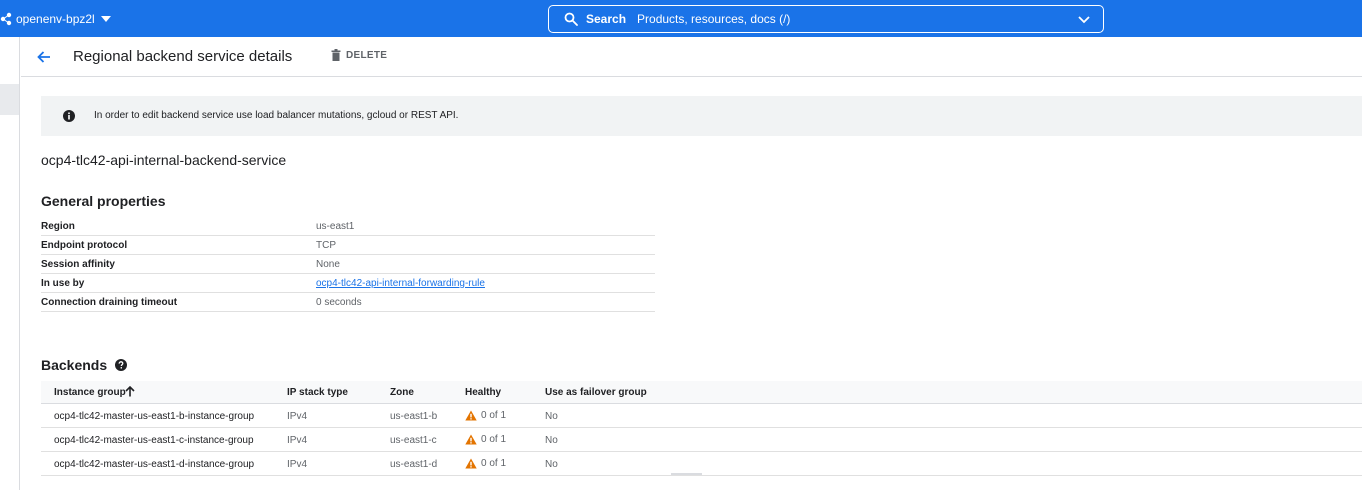 This screenshot has height=490, width=1362. I want to click on project-selector: openenv-bpz2l, so click(55, 18).